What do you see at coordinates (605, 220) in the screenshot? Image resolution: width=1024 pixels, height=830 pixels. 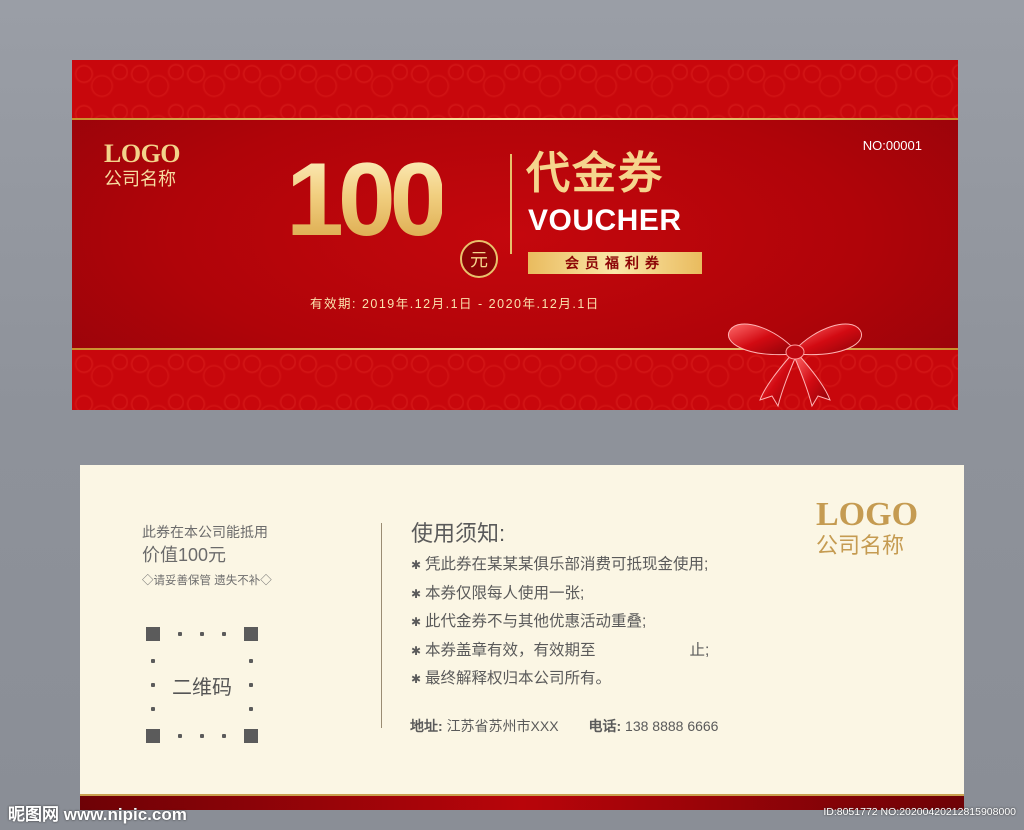 I see `title-english: VOUCHER` at bounding box center [605, 220].